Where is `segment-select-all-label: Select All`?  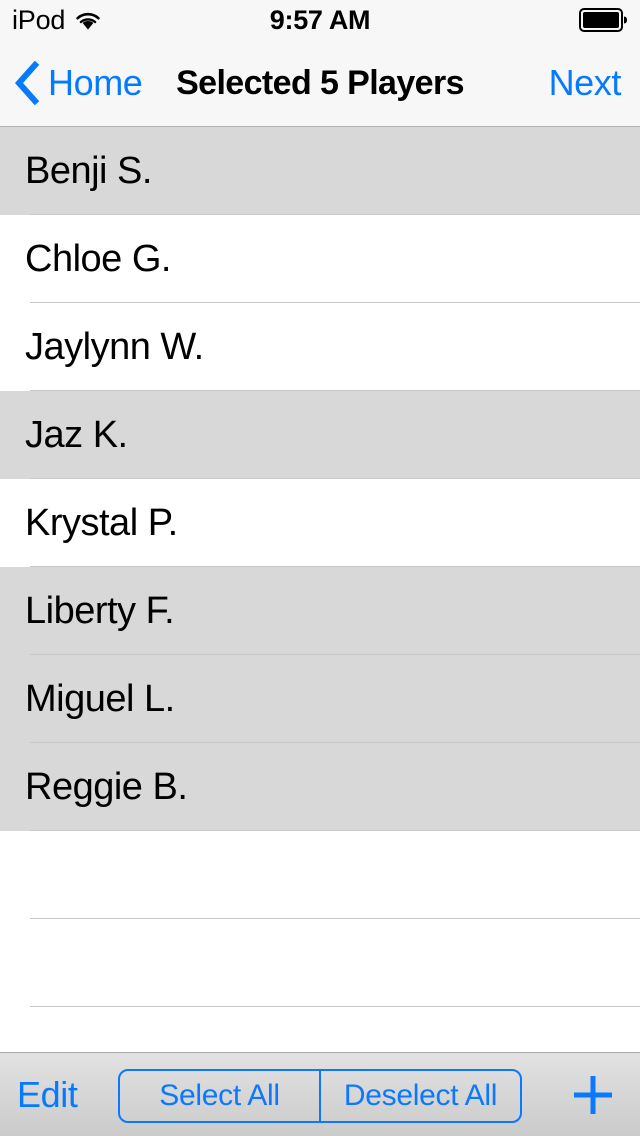 segment-select-all-label: Select All is located at coordinates (219, 1095).